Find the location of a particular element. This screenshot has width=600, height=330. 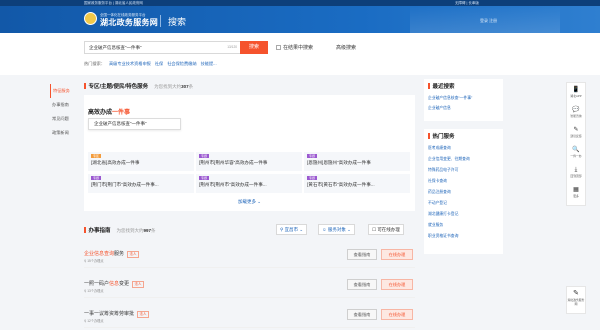

hot-service-item: 职业资格证书查询 is located at coordinates (443, 236).